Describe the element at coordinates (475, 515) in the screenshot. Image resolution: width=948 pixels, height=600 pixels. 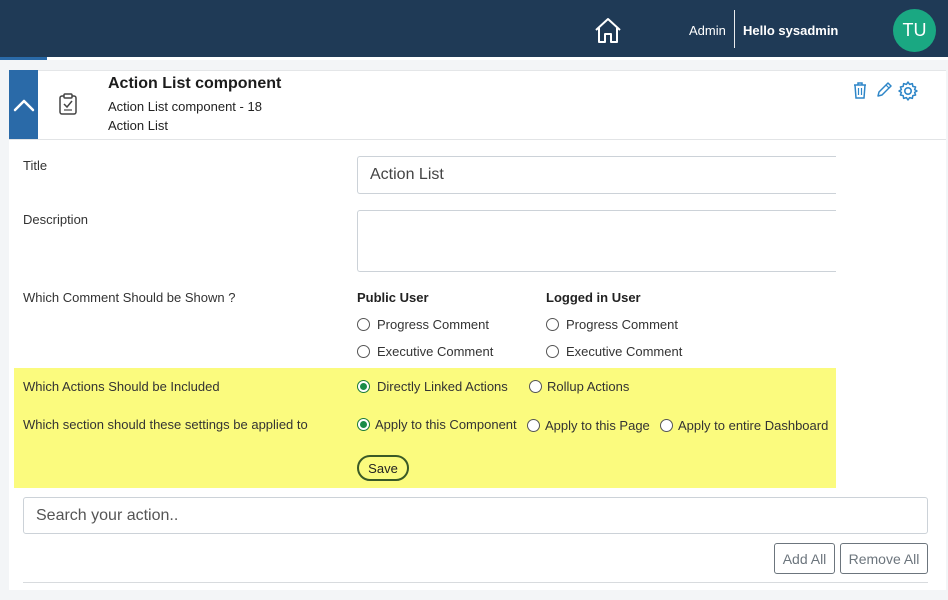
I see `action-search-input: Search your action..` at that location.